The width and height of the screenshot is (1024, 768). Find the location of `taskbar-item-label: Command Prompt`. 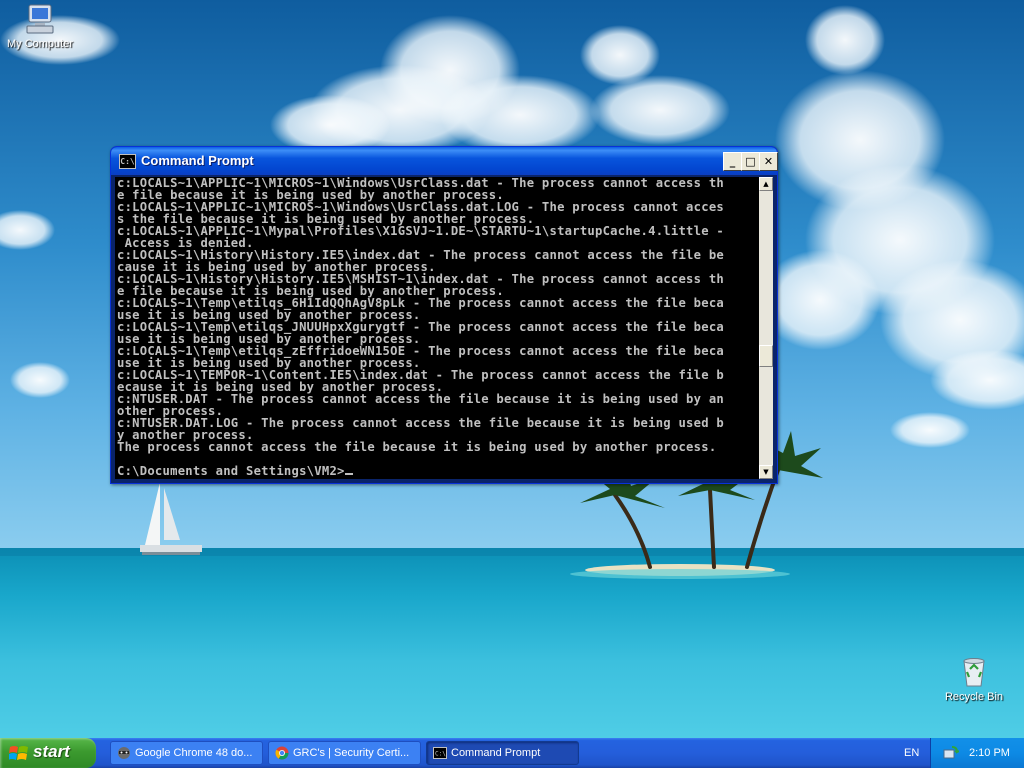

taskbar-item-label: Command Prompt is located at coordinates (496, 753).